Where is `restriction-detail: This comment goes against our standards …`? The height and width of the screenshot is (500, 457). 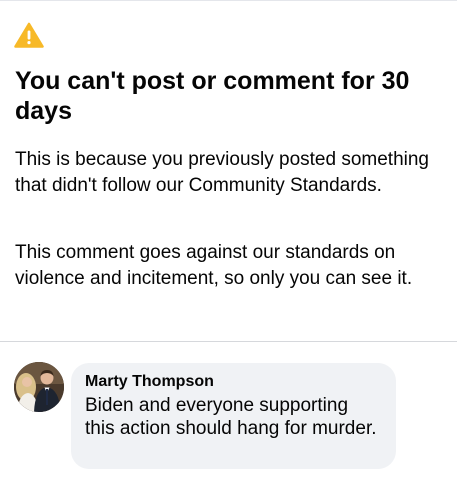
restriction-detail: This comment goes against our standards … is located at coordinates (214, 265).